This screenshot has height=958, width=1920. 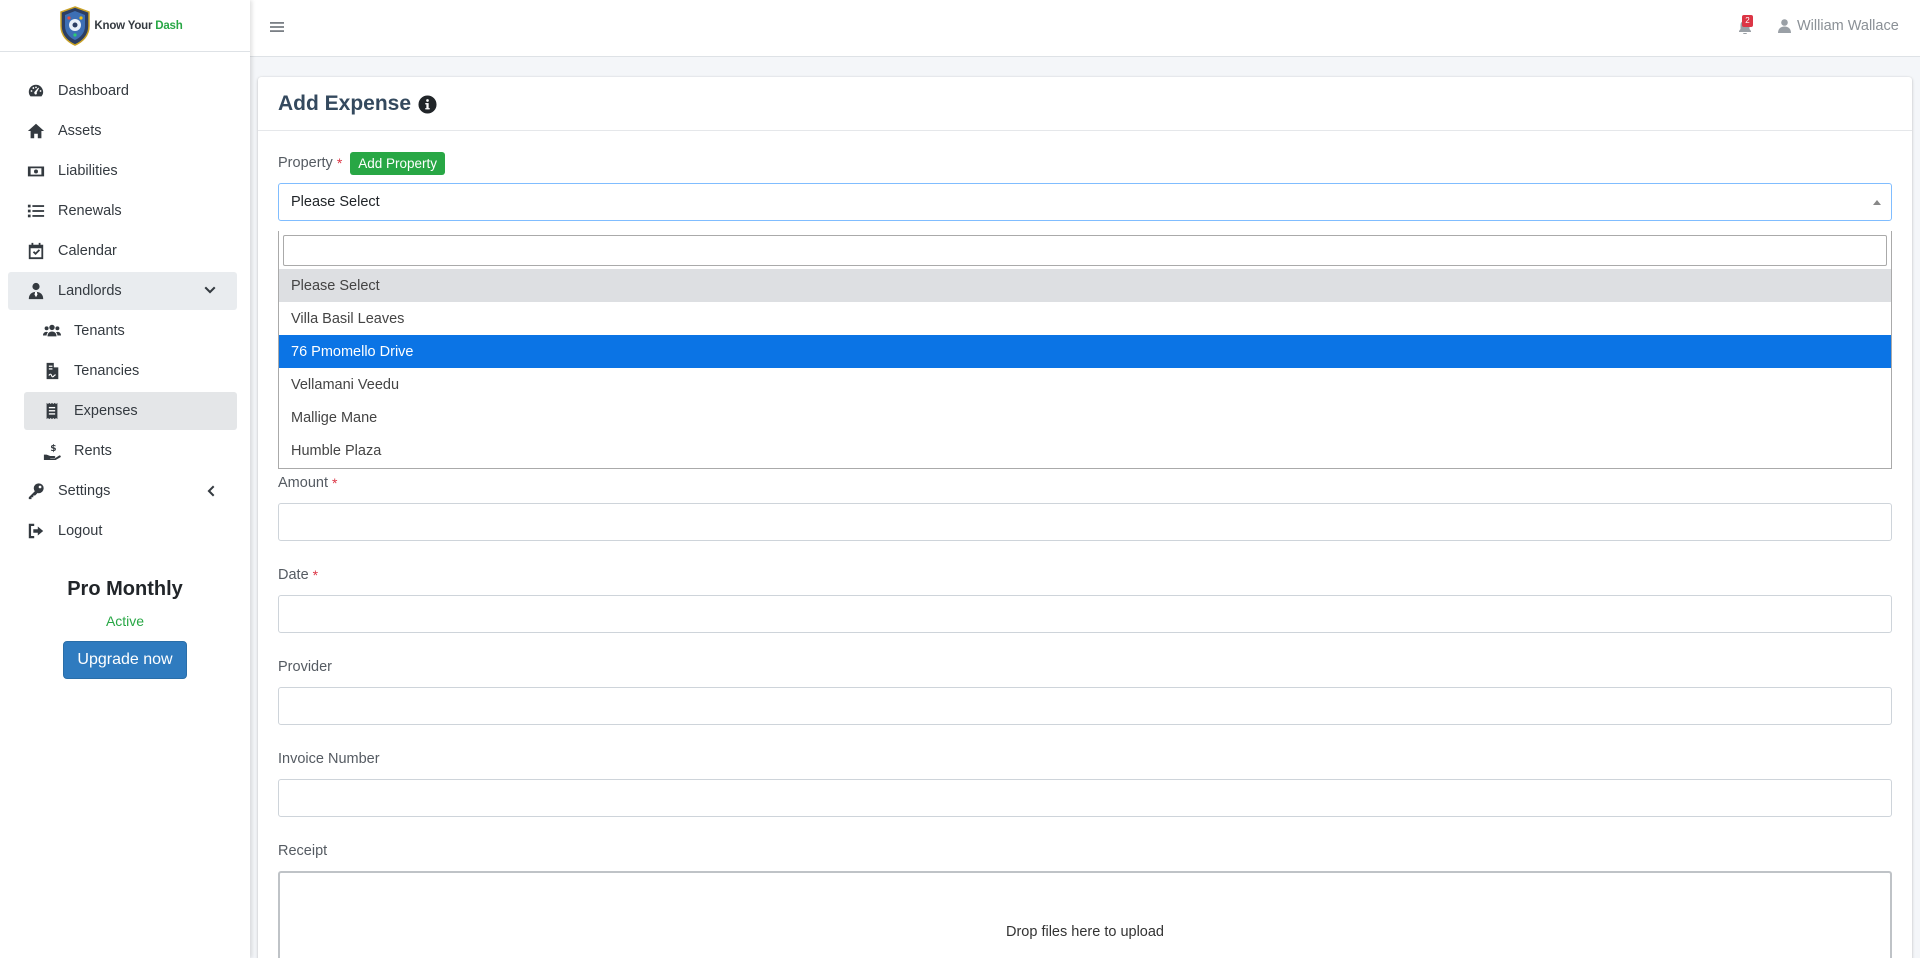 What do you see at coordinates (107, 371) in the screenshot?
I see `sidebar-item-label: Tenancies` at bounding box center [107, 371].